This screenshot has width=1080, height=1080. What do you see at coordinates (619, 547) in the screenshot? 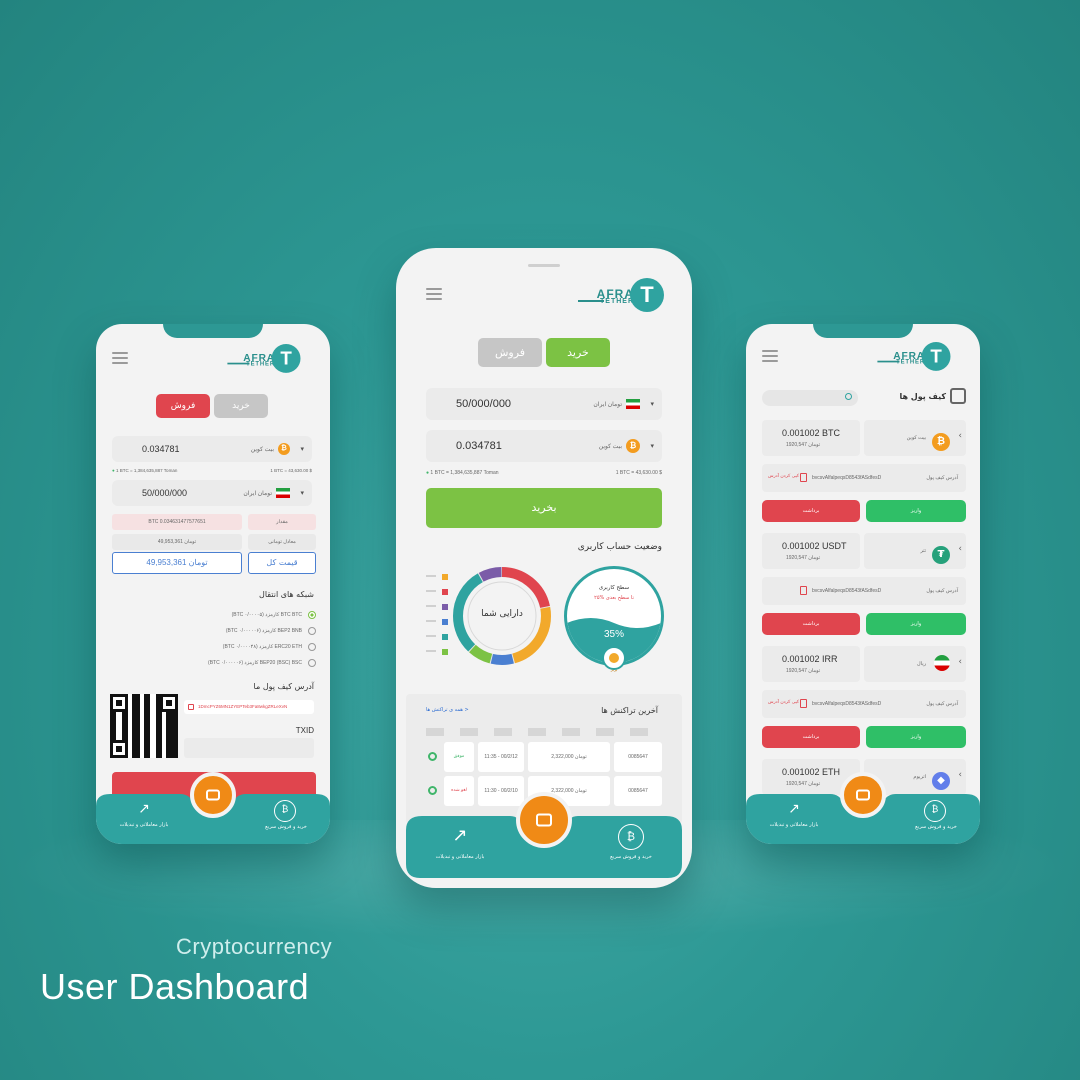
I see `status-title: وضعیت حساب کاربری` at bounding box center [619, 547].